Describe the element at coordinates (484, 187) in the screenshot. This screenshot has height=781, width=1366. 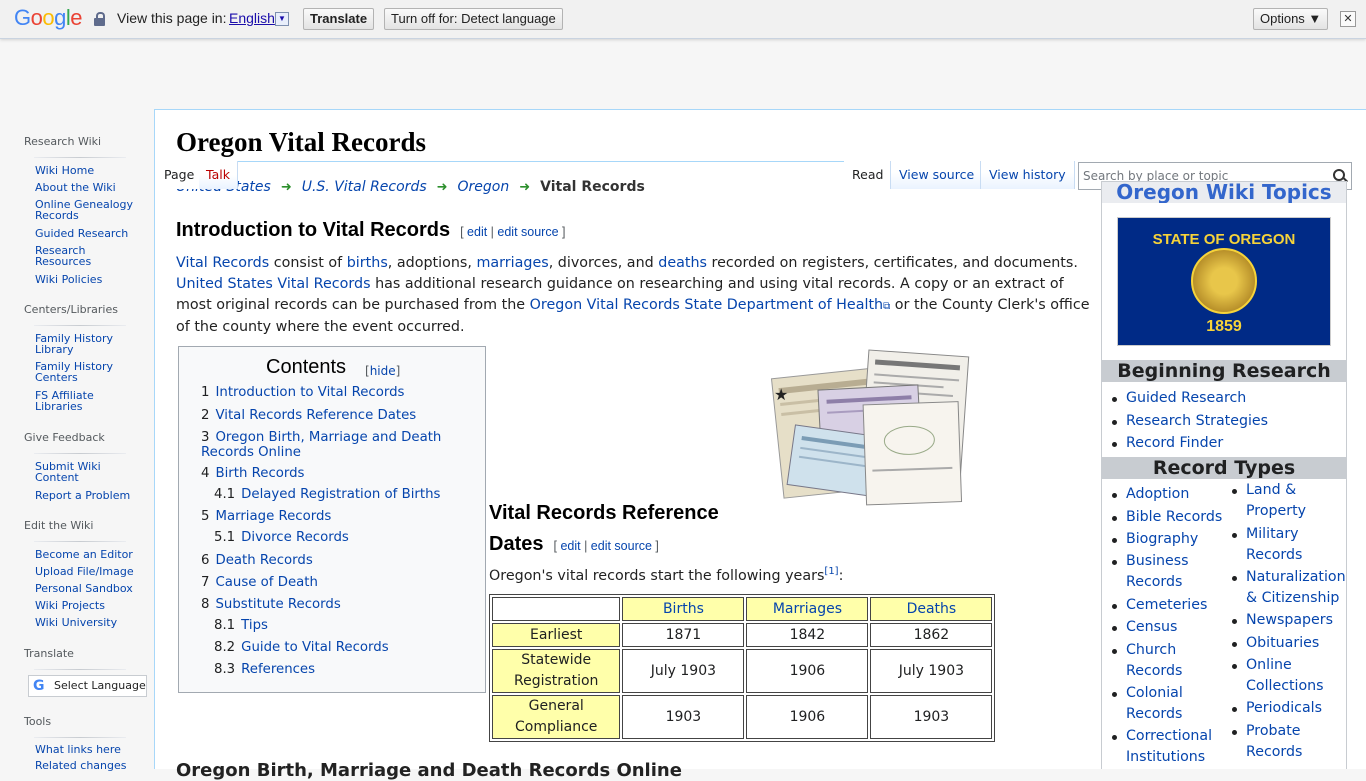
I see `breadcrumb-link: Oregon` at that location.